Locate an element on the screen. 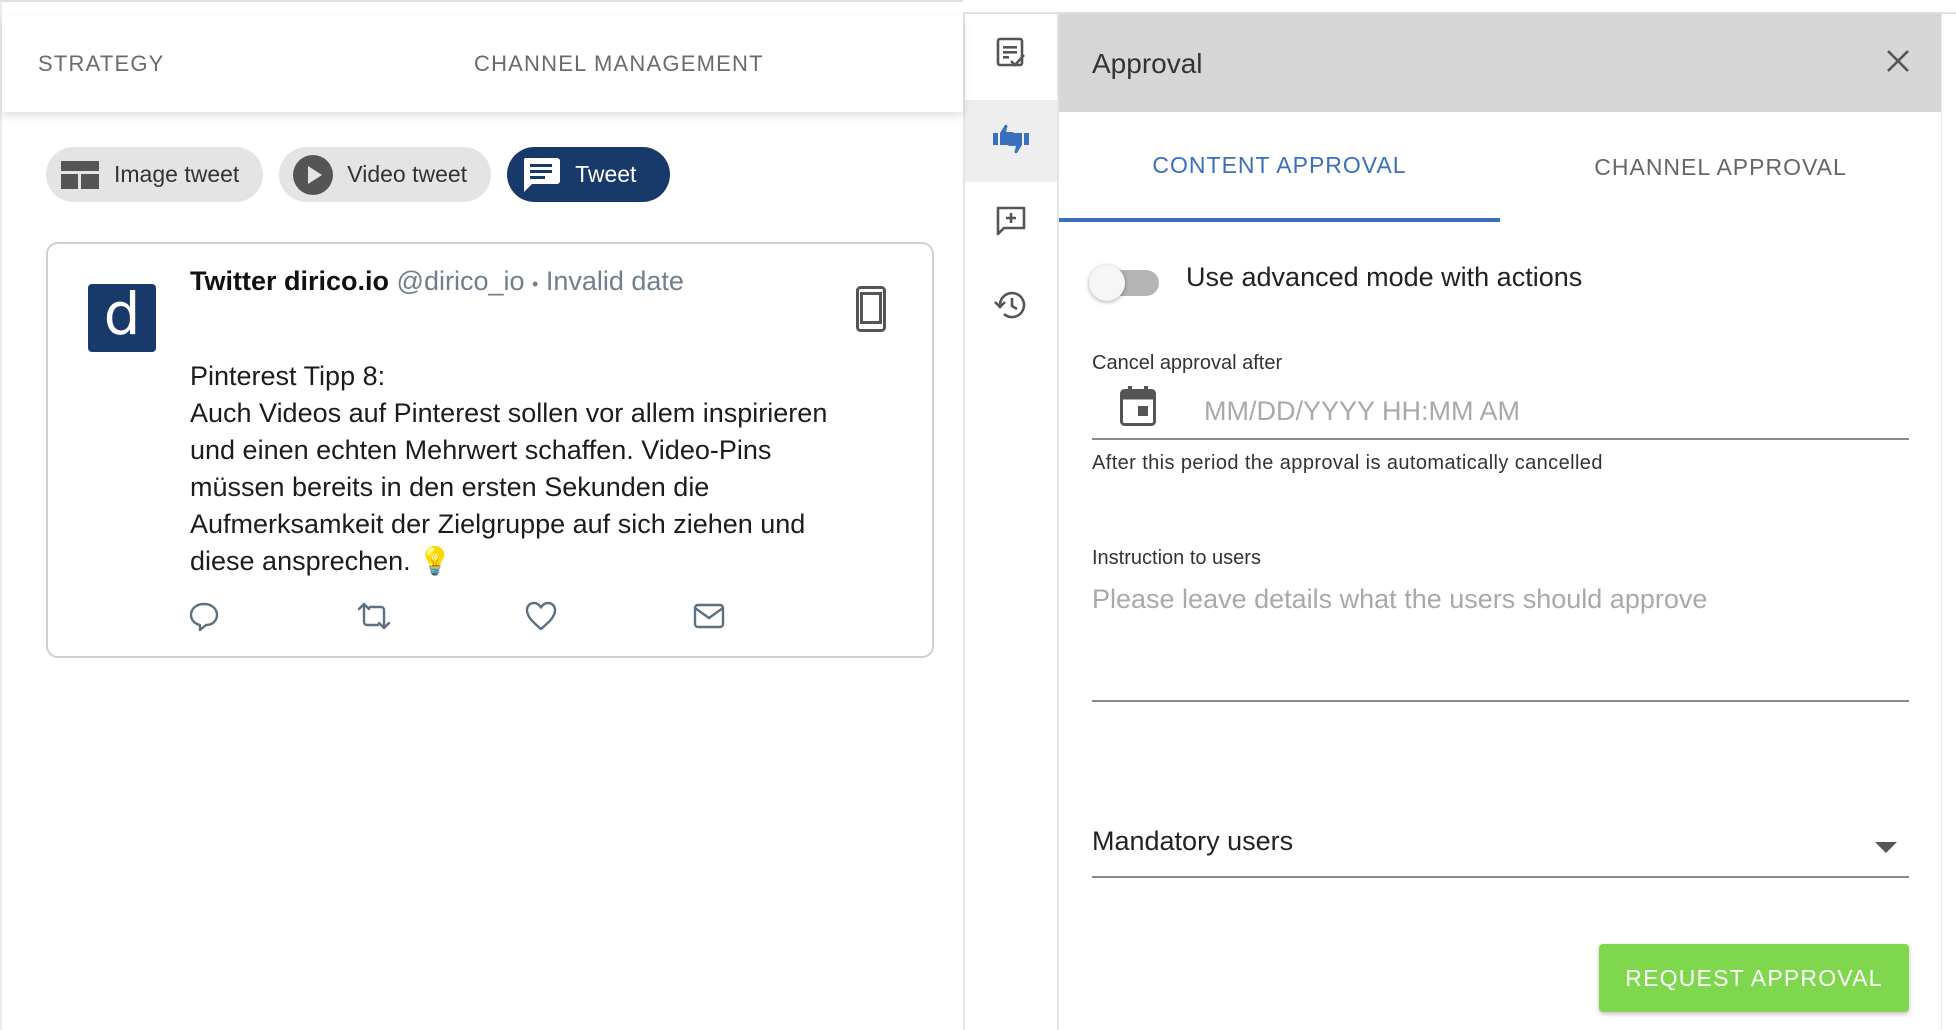  sidebar-item-history is located at coordinates (1011, 307).